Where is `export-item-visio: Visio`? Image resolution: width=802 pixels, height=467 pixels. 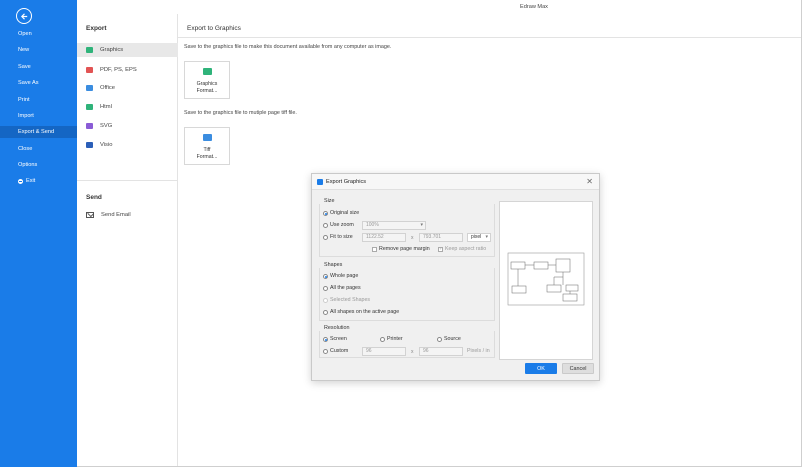
export-item-visio: Visio is located at coordinates (127, 145).